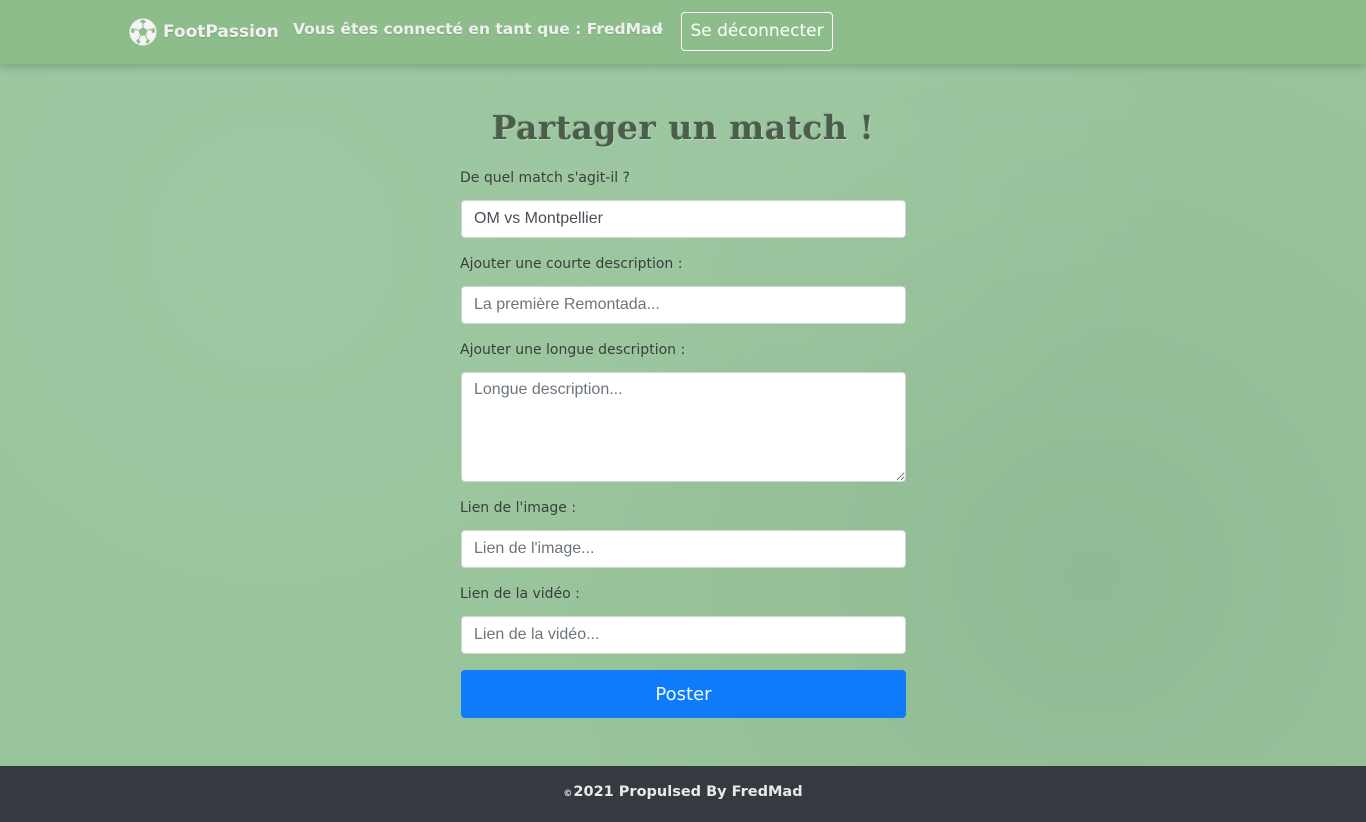 The height and width of the screenshot is (822, 1366). I want to click on footer-copyright: ©2021 Propulsed By FredMad, so click(683, 792).